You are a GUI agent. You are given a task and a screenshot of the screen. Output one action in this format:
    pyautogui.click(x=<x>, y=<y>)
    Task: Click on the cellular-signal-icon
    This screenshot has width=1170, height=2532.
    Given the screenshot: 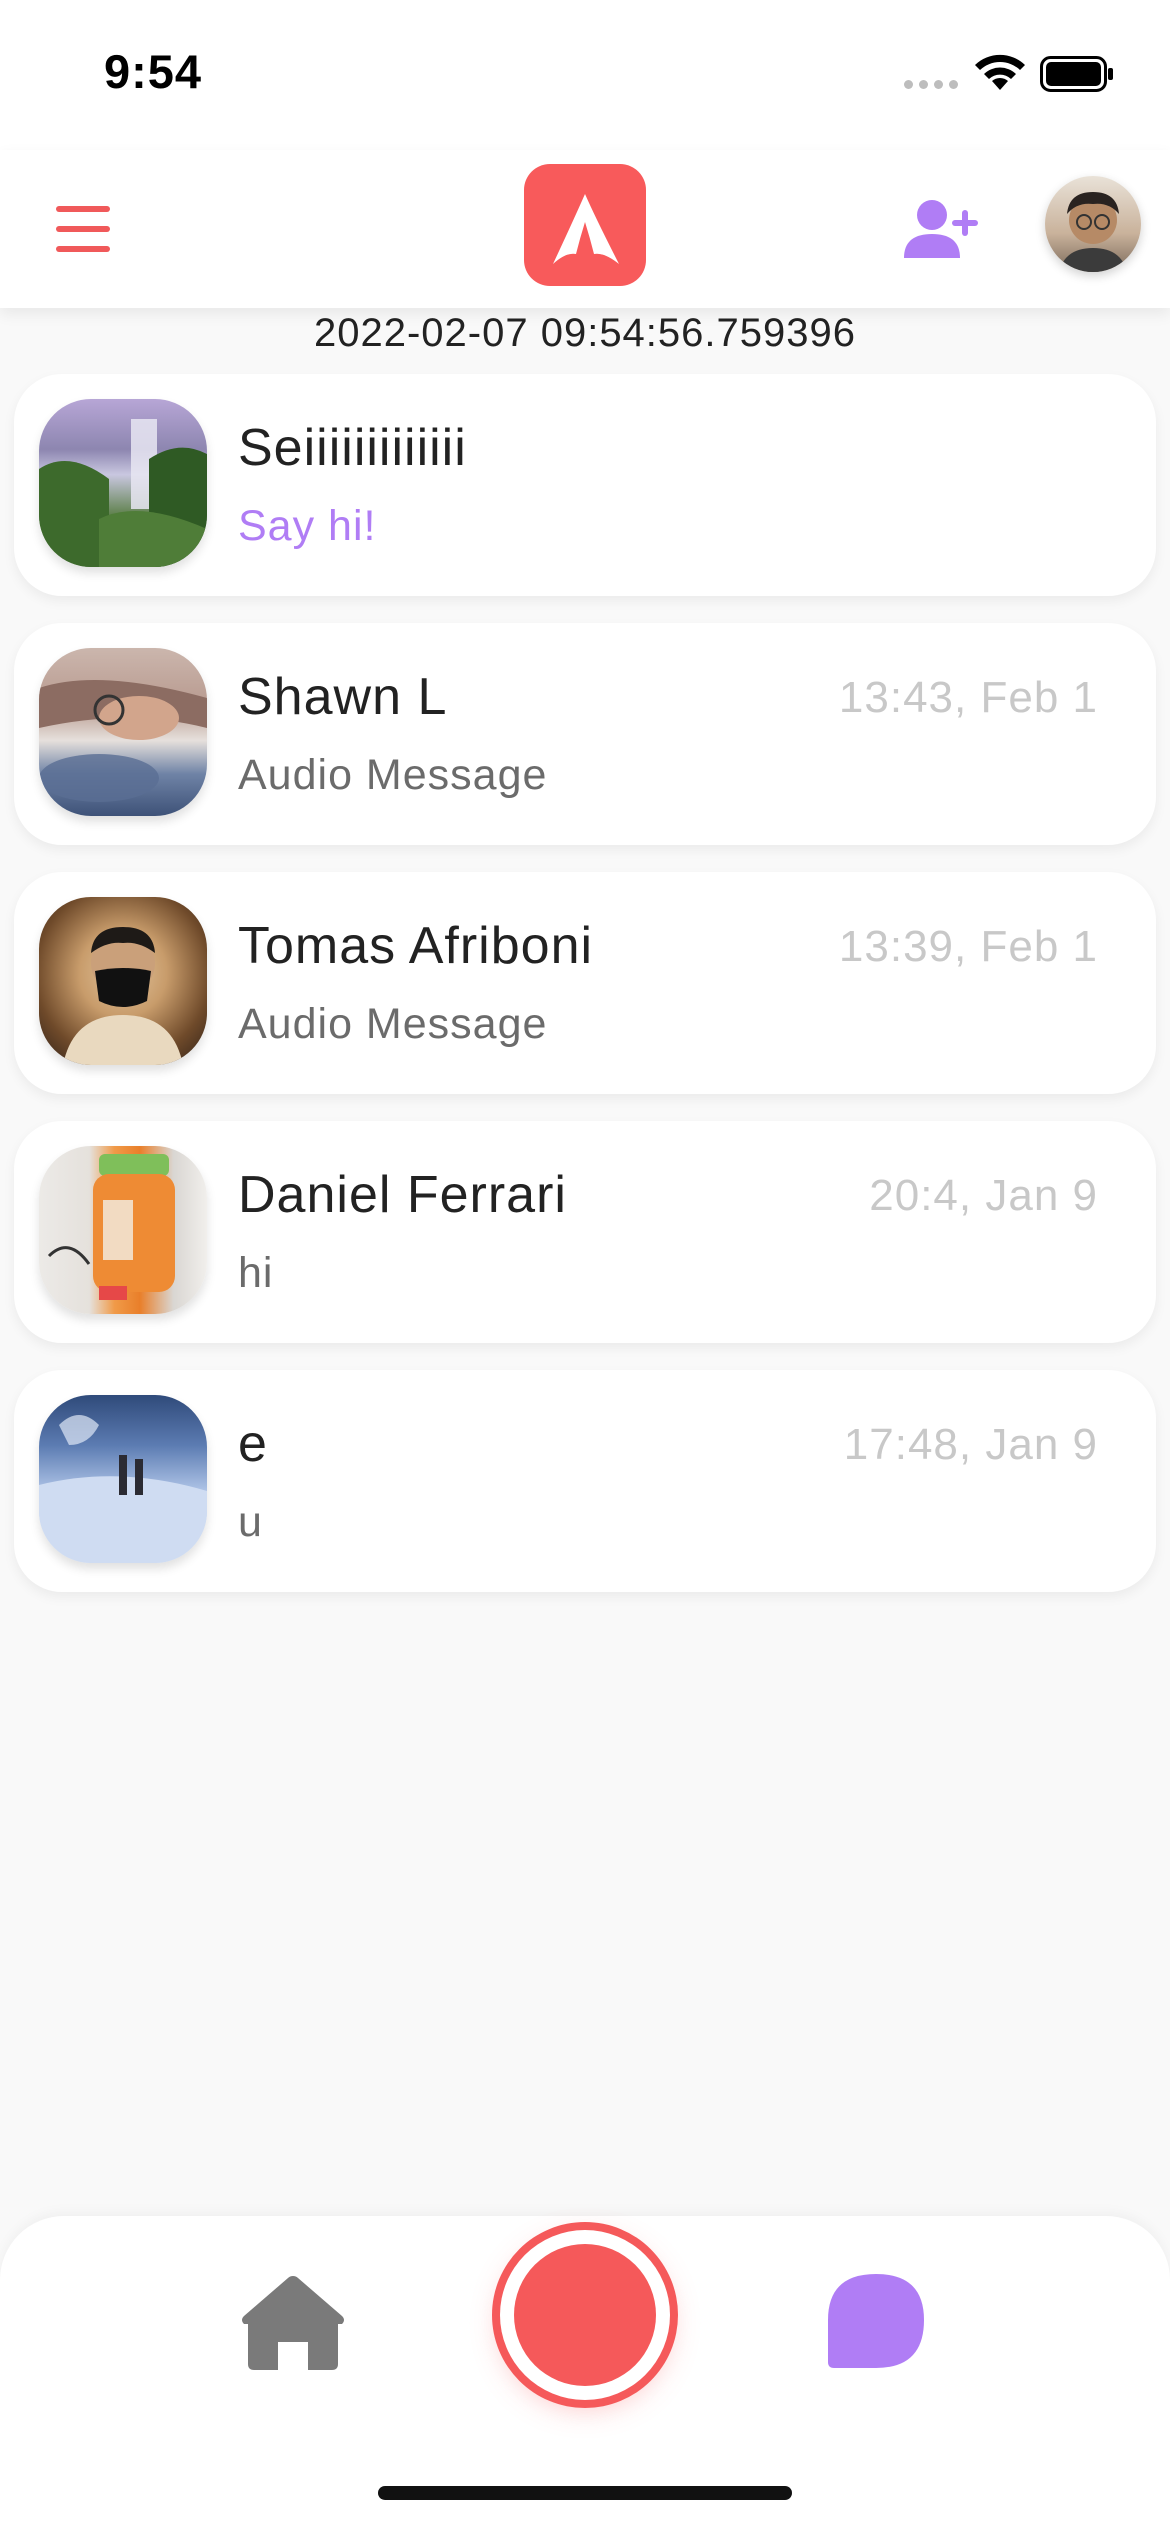 What is the action you would take?
    pyautogui.click(x=931, y=84)
    